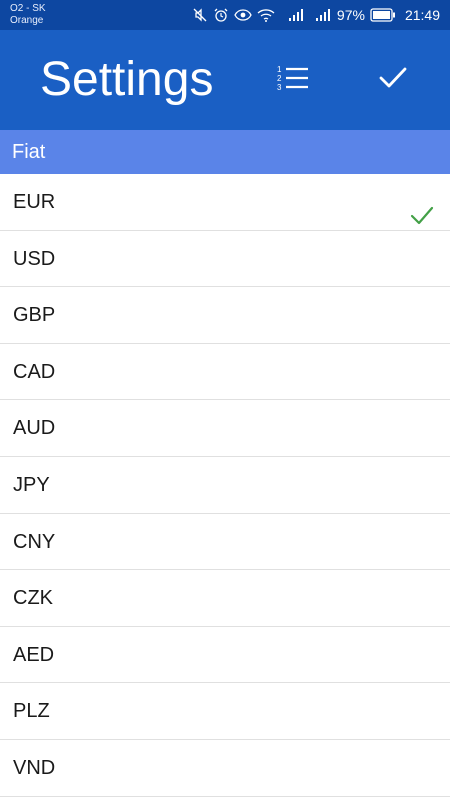  I want to click on wifi-icon, so click(266, 15).